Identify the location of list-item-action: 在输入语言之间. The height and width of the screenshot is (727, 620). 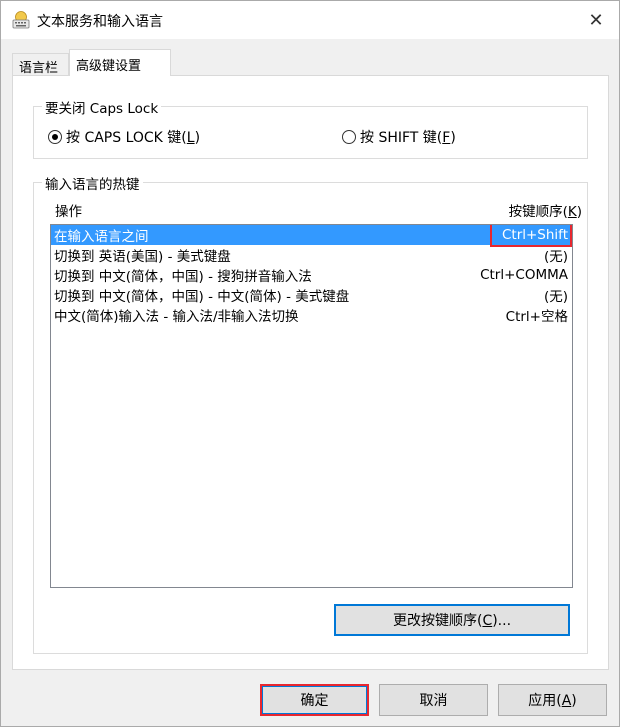
(101, 237).